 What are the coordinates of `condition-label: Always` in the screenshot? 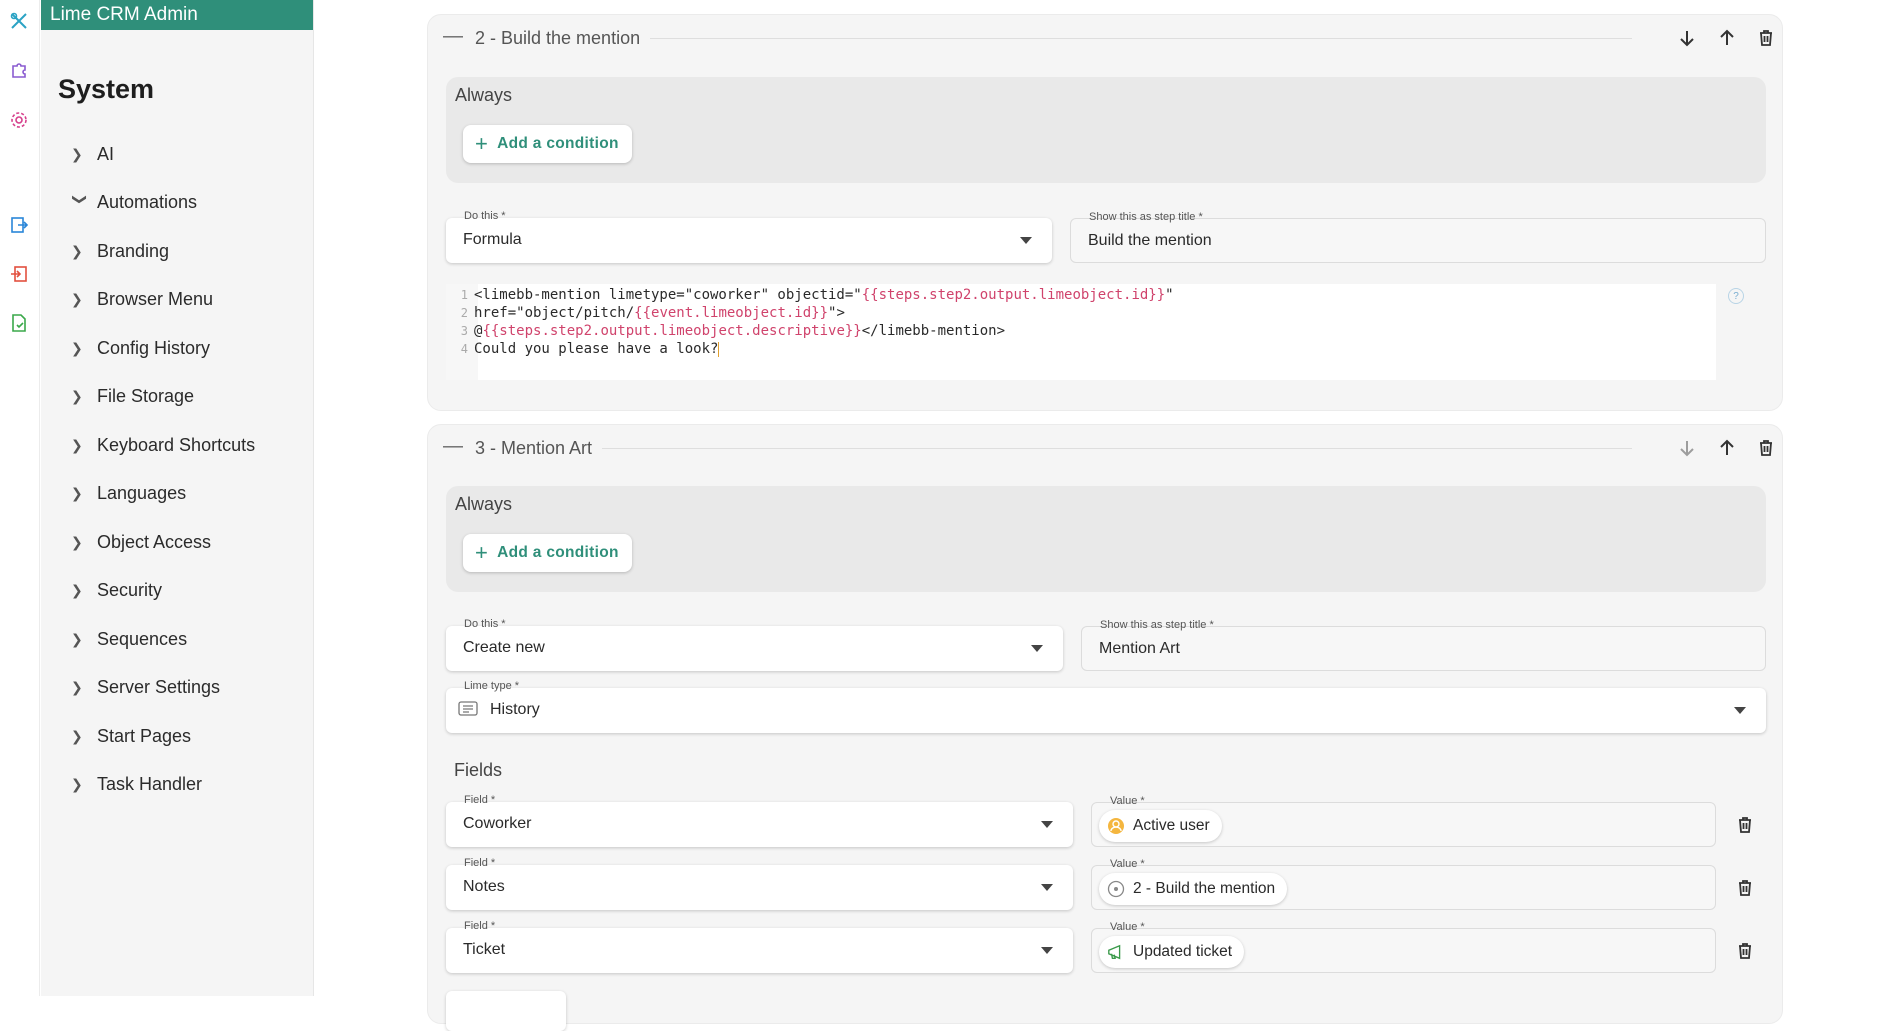 It's located at (484, 95).